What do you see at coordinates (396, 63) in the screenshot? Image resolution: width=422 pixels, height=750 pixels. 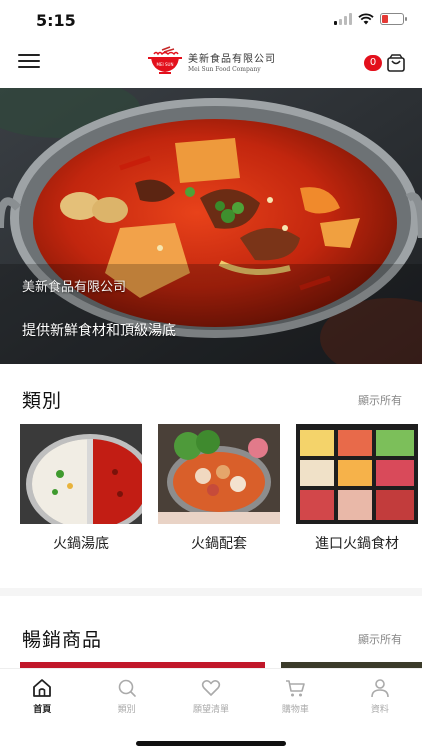 I see `shopping-bag-icon` at bounding box center [396, 63].